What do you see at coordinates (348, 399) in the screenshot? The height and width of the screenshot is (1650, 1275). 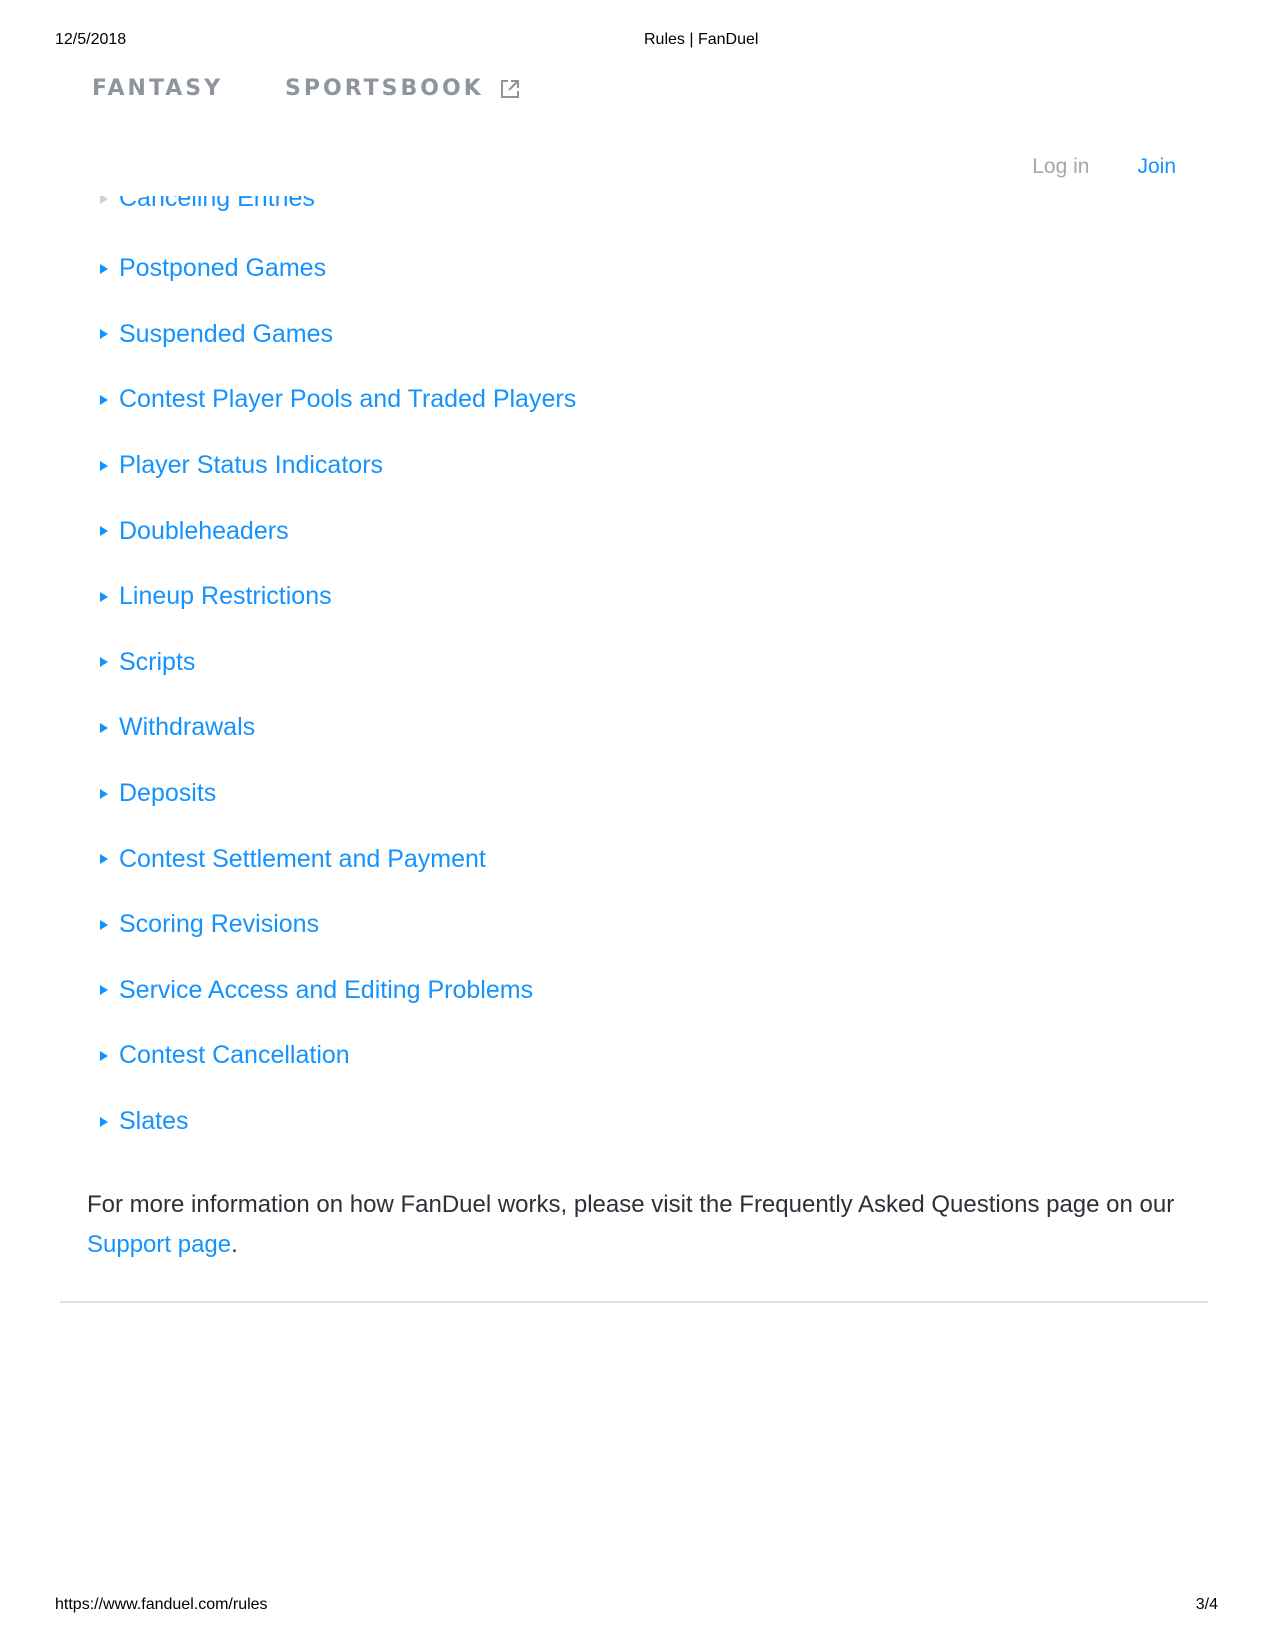 I see `rule-item-label: Contest Player Pools and Traded Players` at bounding box center [348, 399].